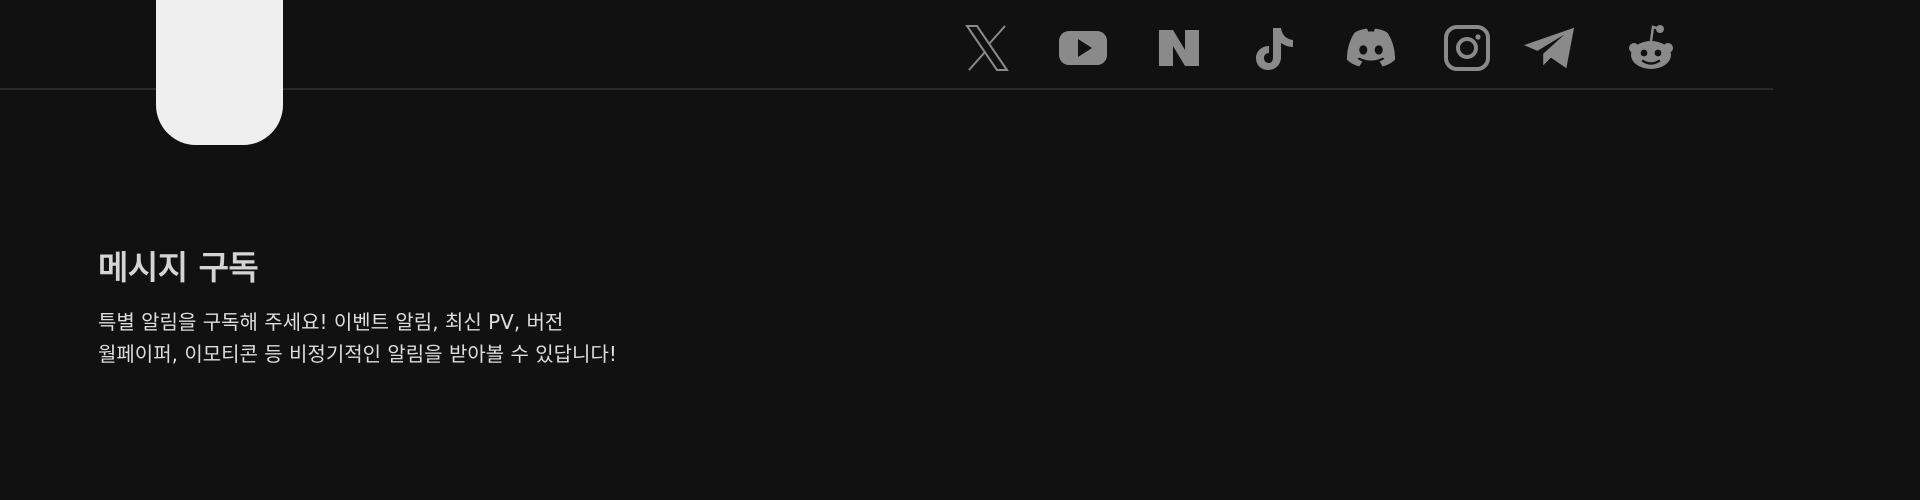  I want to click on social-link-youtube, so click(1083, 48).